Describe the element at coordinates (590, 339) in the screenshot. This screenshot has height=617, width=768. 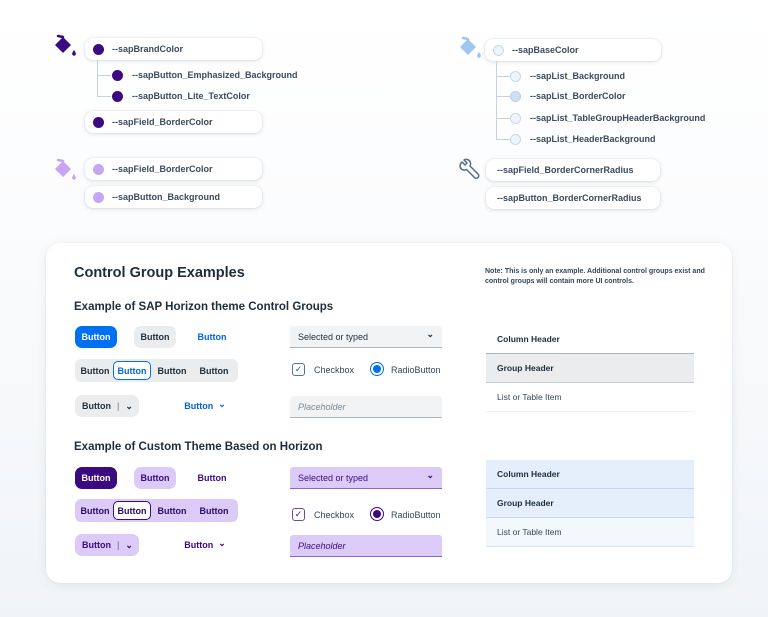
I see `horizon-column-header: Column Header` at that location.